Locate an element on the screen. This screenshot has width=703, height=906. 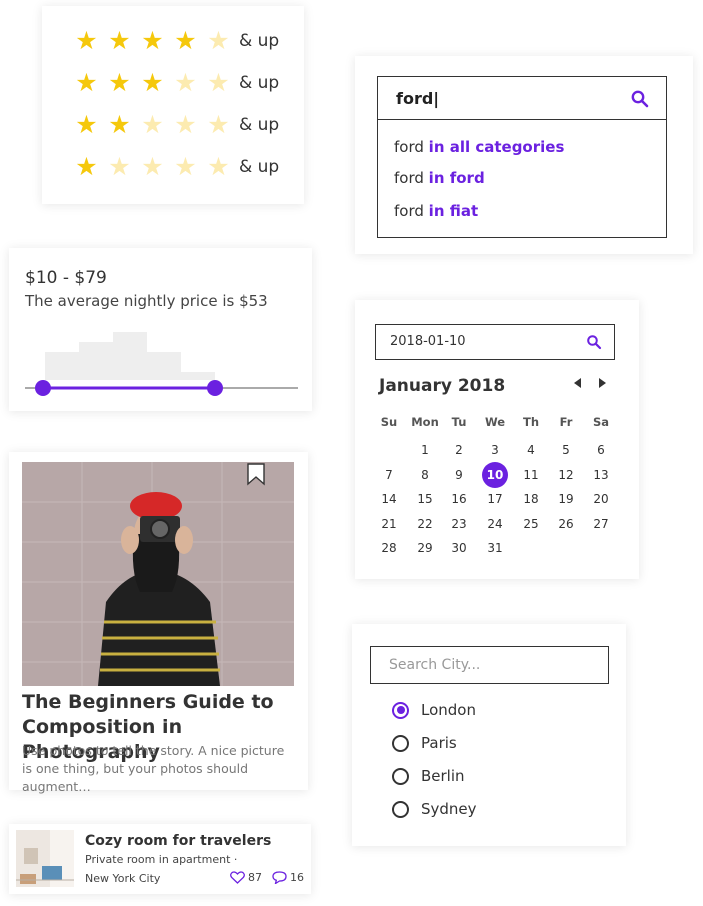
min-price-handle is located at coordinates (43, 388).